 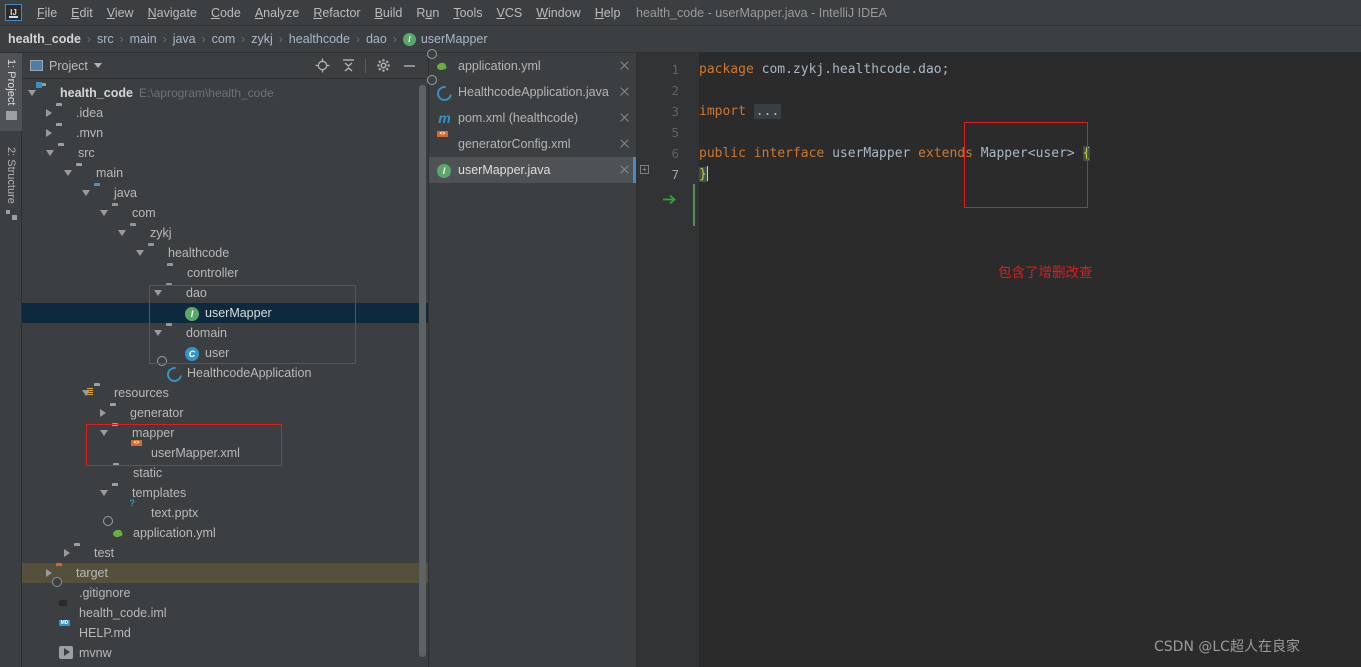 I want to click on tree-row-test: test, so click(x=225, y=553).